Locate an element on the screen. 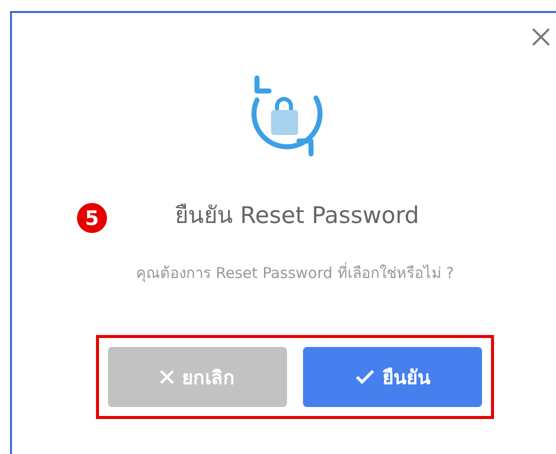 This screenshot has height=454, width=556. step-badge: 5 is located at coordinates (92, 218).